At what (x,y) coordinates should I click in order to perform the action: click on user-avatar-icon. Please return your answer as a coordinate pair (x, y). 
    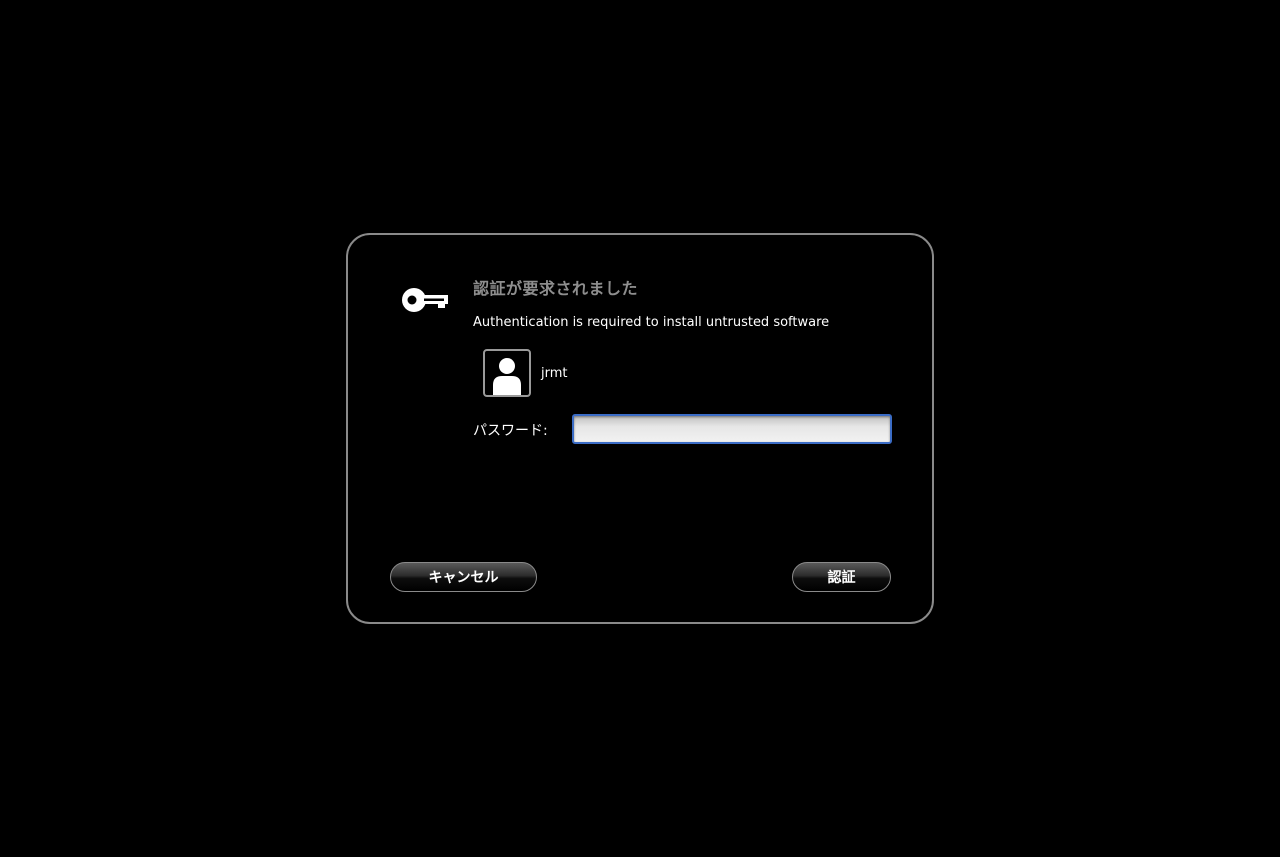
    Looking at the image, I should click on (507, 373).